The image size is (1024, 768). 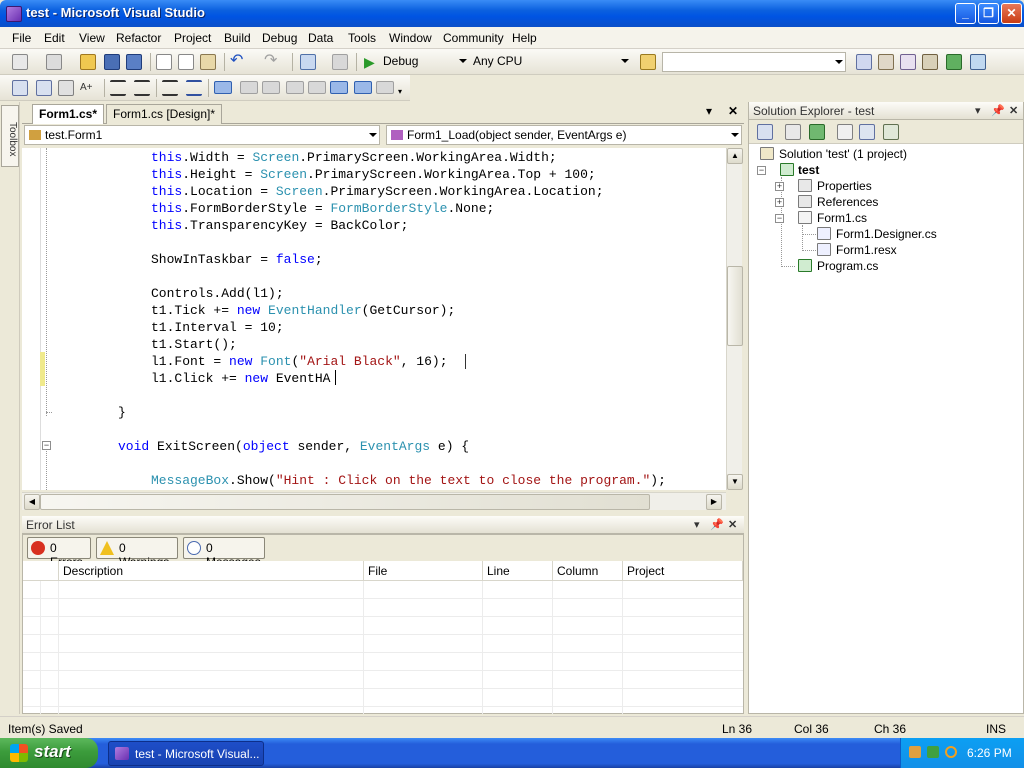 I want to click on solution-explorer-dropdown-icon: ▾, so click(x=978, y=110).